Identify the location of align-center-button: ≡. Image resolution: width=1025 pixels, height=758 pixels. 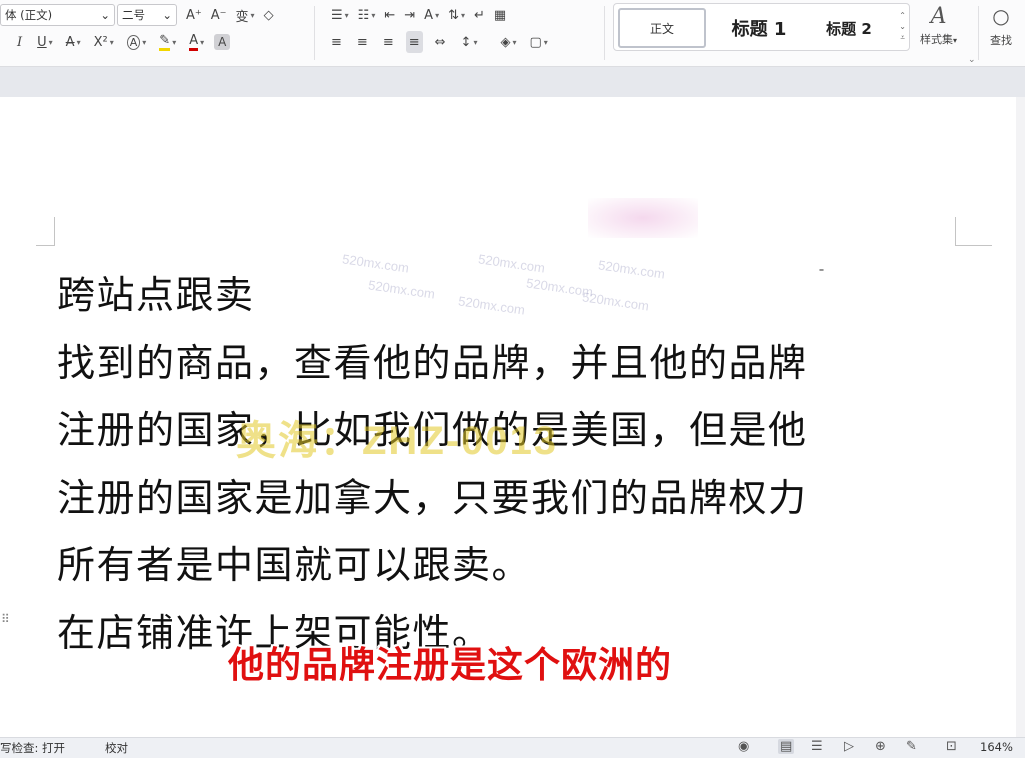
(362, 42).